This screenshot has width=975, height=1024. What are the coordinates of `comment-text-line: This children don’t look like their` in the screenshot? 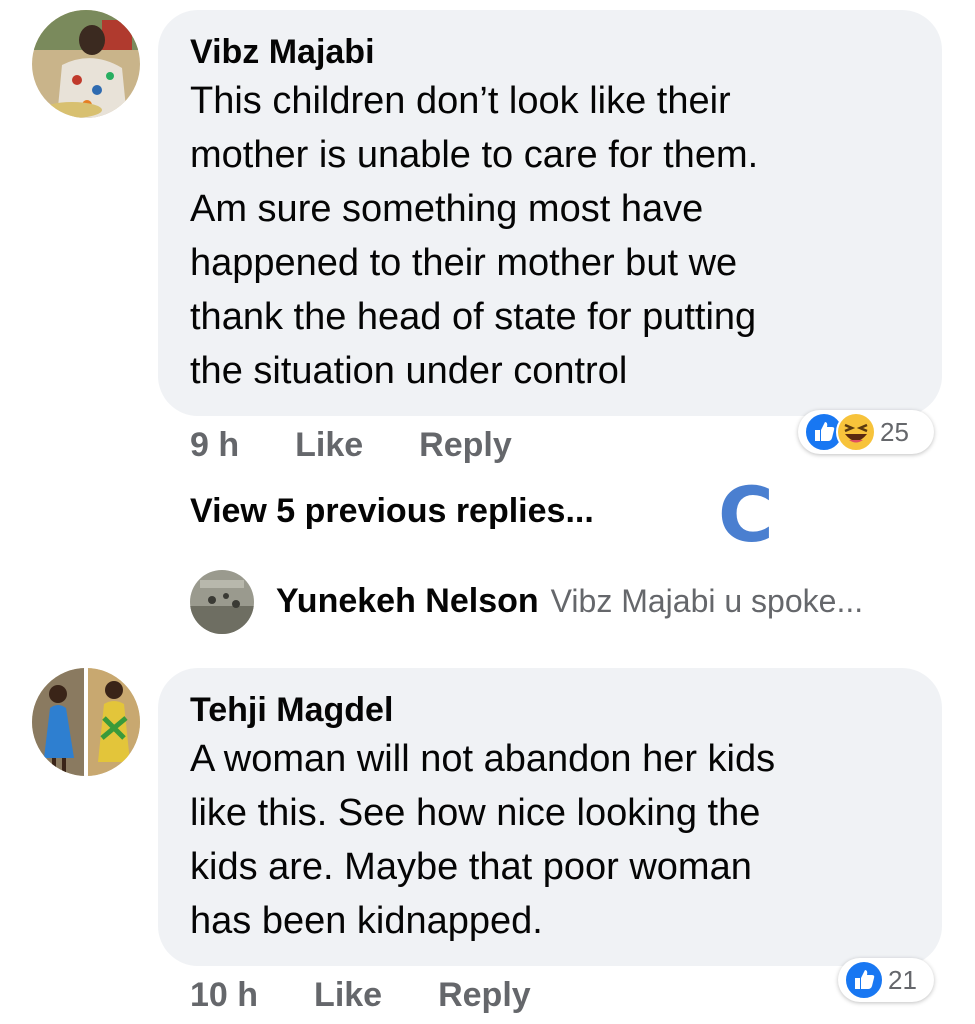 It's located at (460, 101).